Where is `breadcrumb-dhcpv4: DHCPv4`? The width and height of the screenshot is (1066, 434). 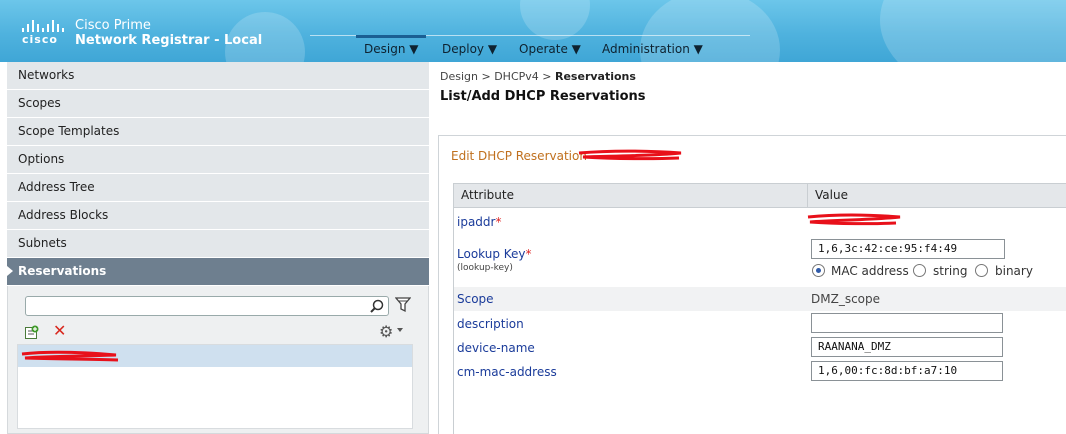 breadcrumb-dhcpv4: DHCPv4 is located at coordinates (516, 76).